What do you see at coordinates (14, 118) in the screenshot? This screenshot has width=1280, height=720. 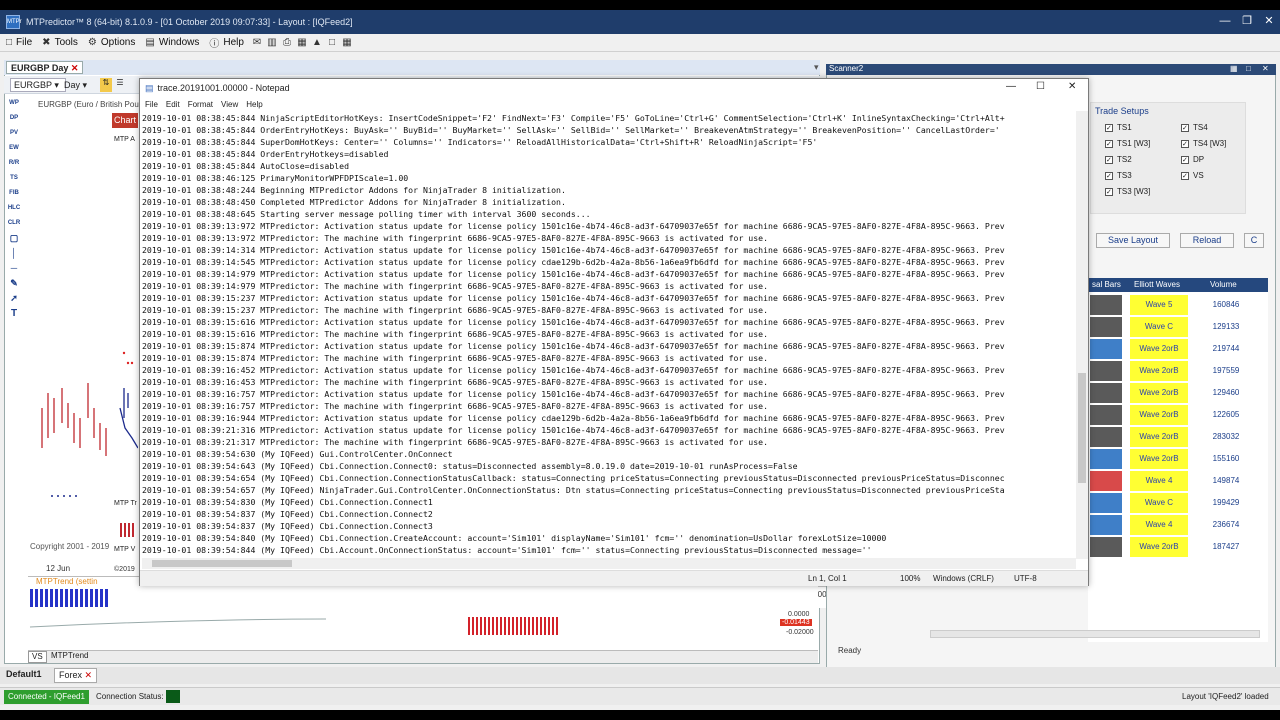 I see `tool-dp: DP` at bounding box center [14, 118].